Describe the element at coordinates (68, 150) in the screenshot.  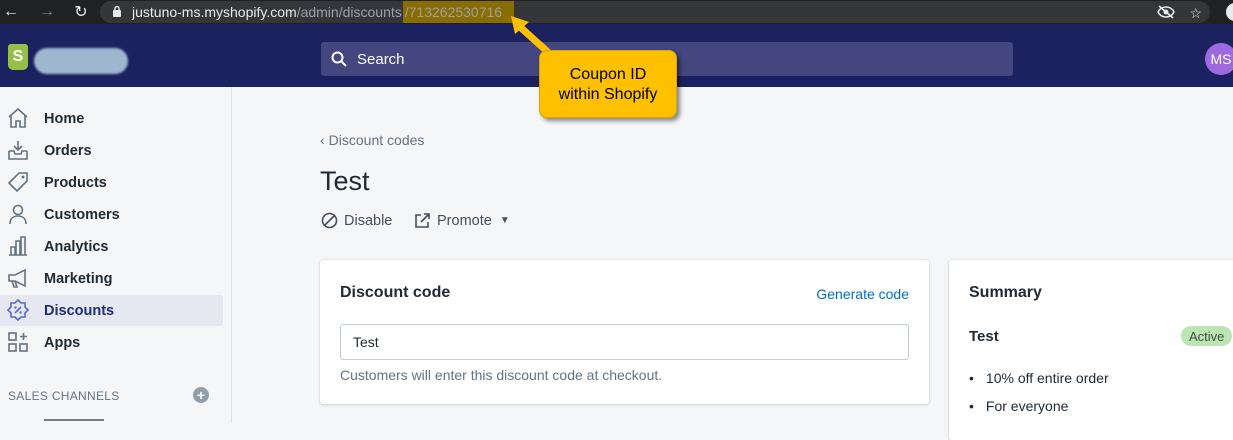
I see `sidebar-item-label: Orders` at that location.